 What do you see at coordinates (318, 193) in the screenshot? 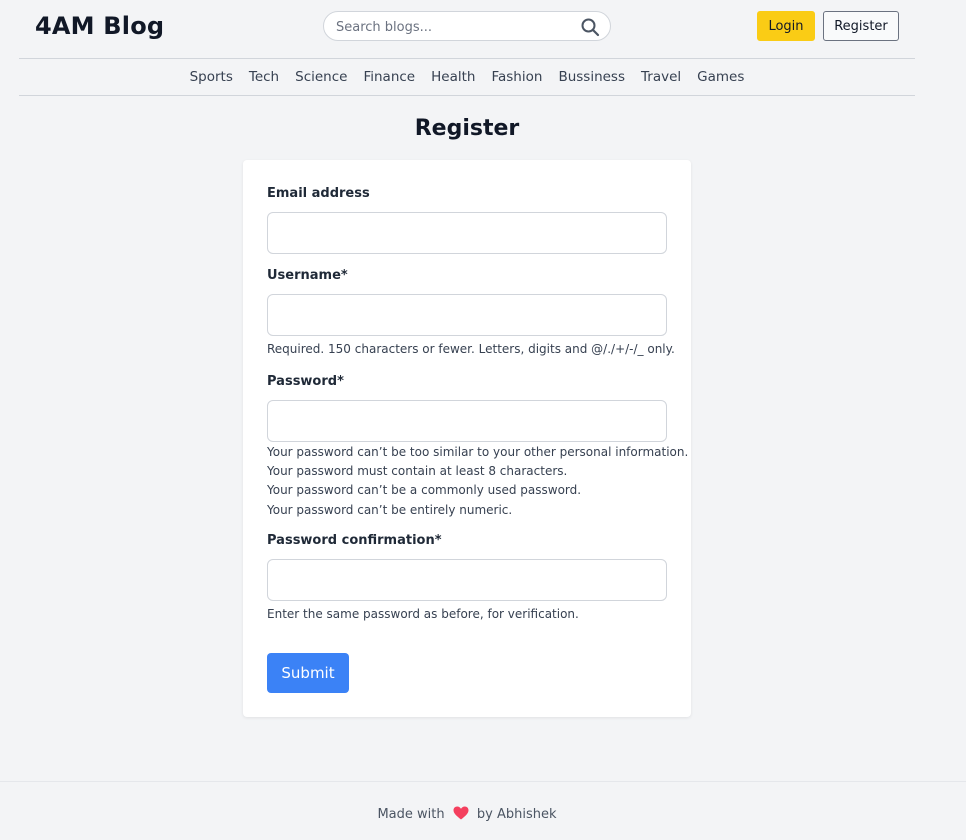
I see `email-label: Email address` at bounding box center [318, 193].